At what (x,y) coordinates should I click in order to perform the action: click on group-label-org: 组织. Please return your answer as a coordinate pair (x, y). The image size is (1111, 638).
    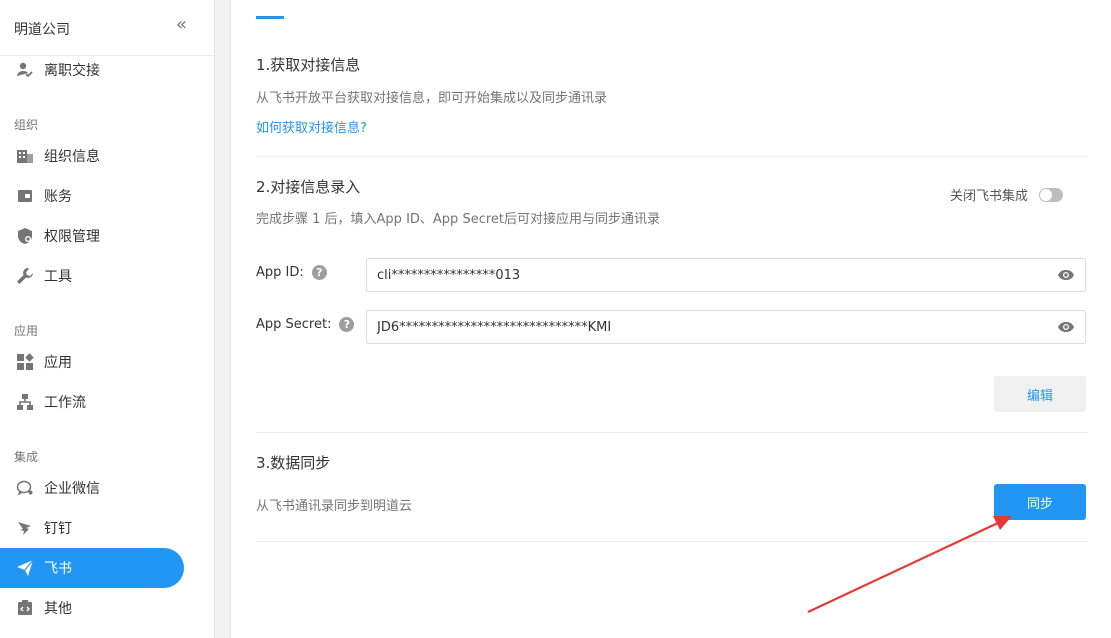
    Looking at the image, I should click on (26, 125).